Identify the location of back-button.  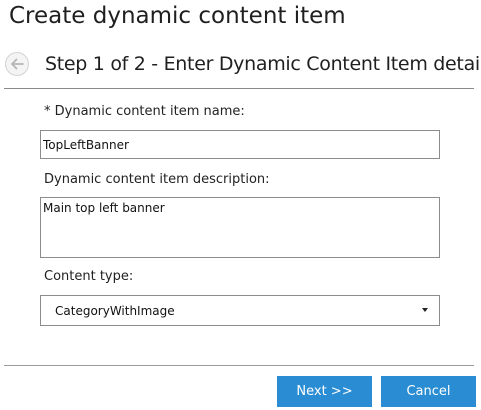
(17, 64).